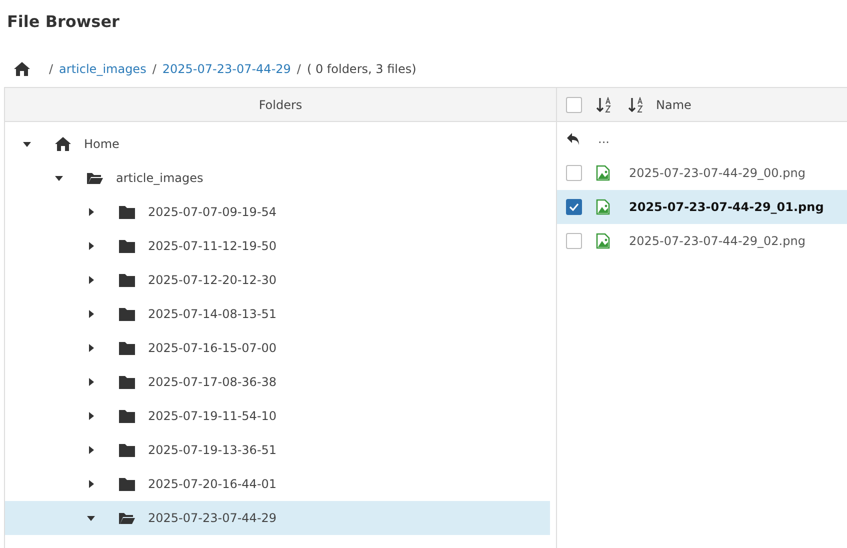 The height and width of the screenshot is (548, 847). What do you see at coordinates (102, 69) in the screenshot?
I see `breadcrumb-link: article_images` at bounding box center [102, 69].